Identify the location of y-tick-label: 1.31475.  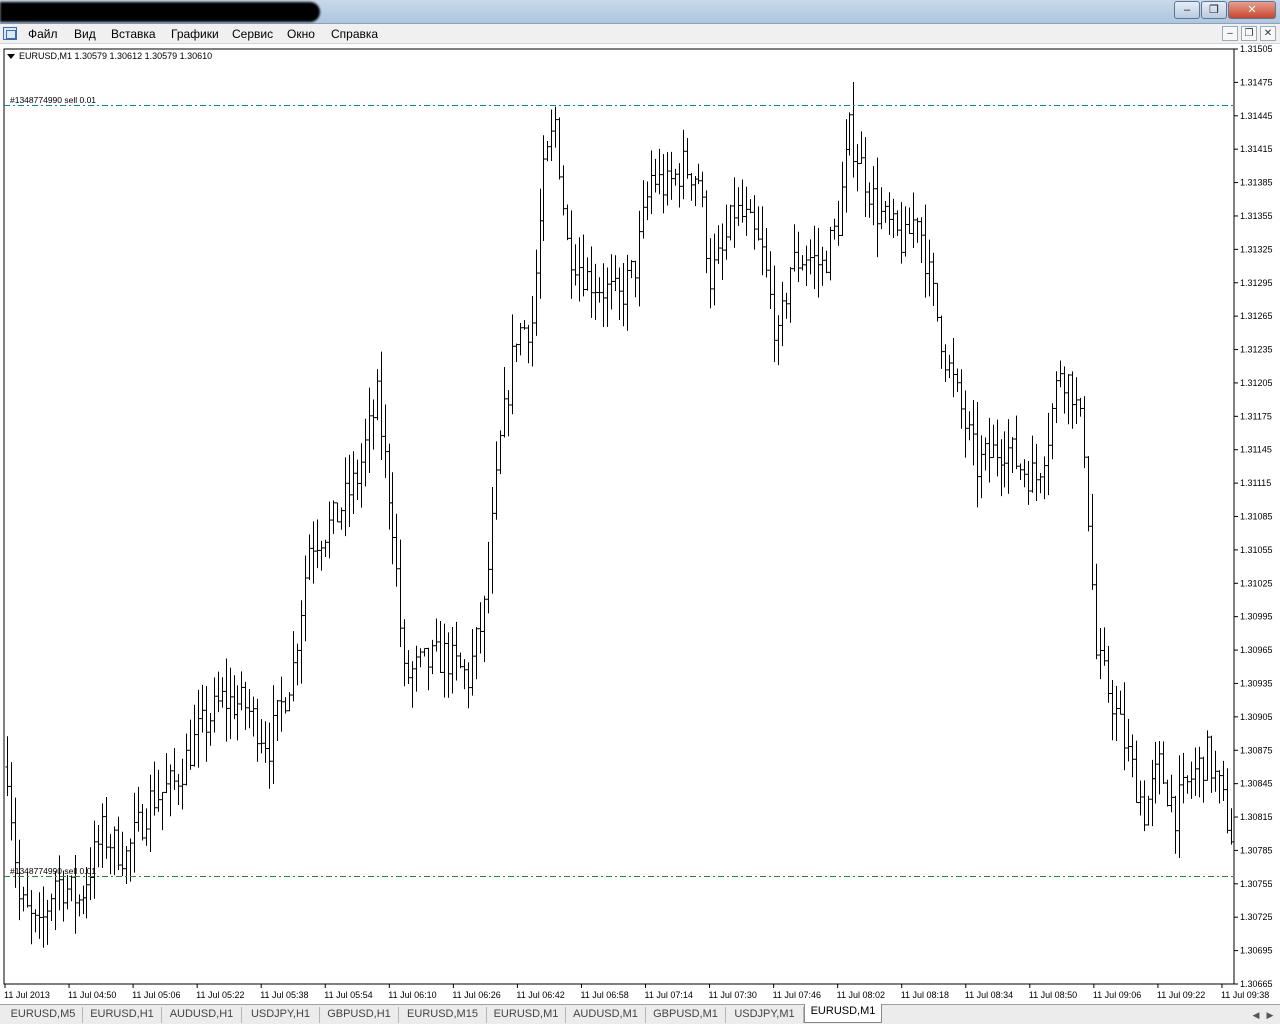
(1256, 82).